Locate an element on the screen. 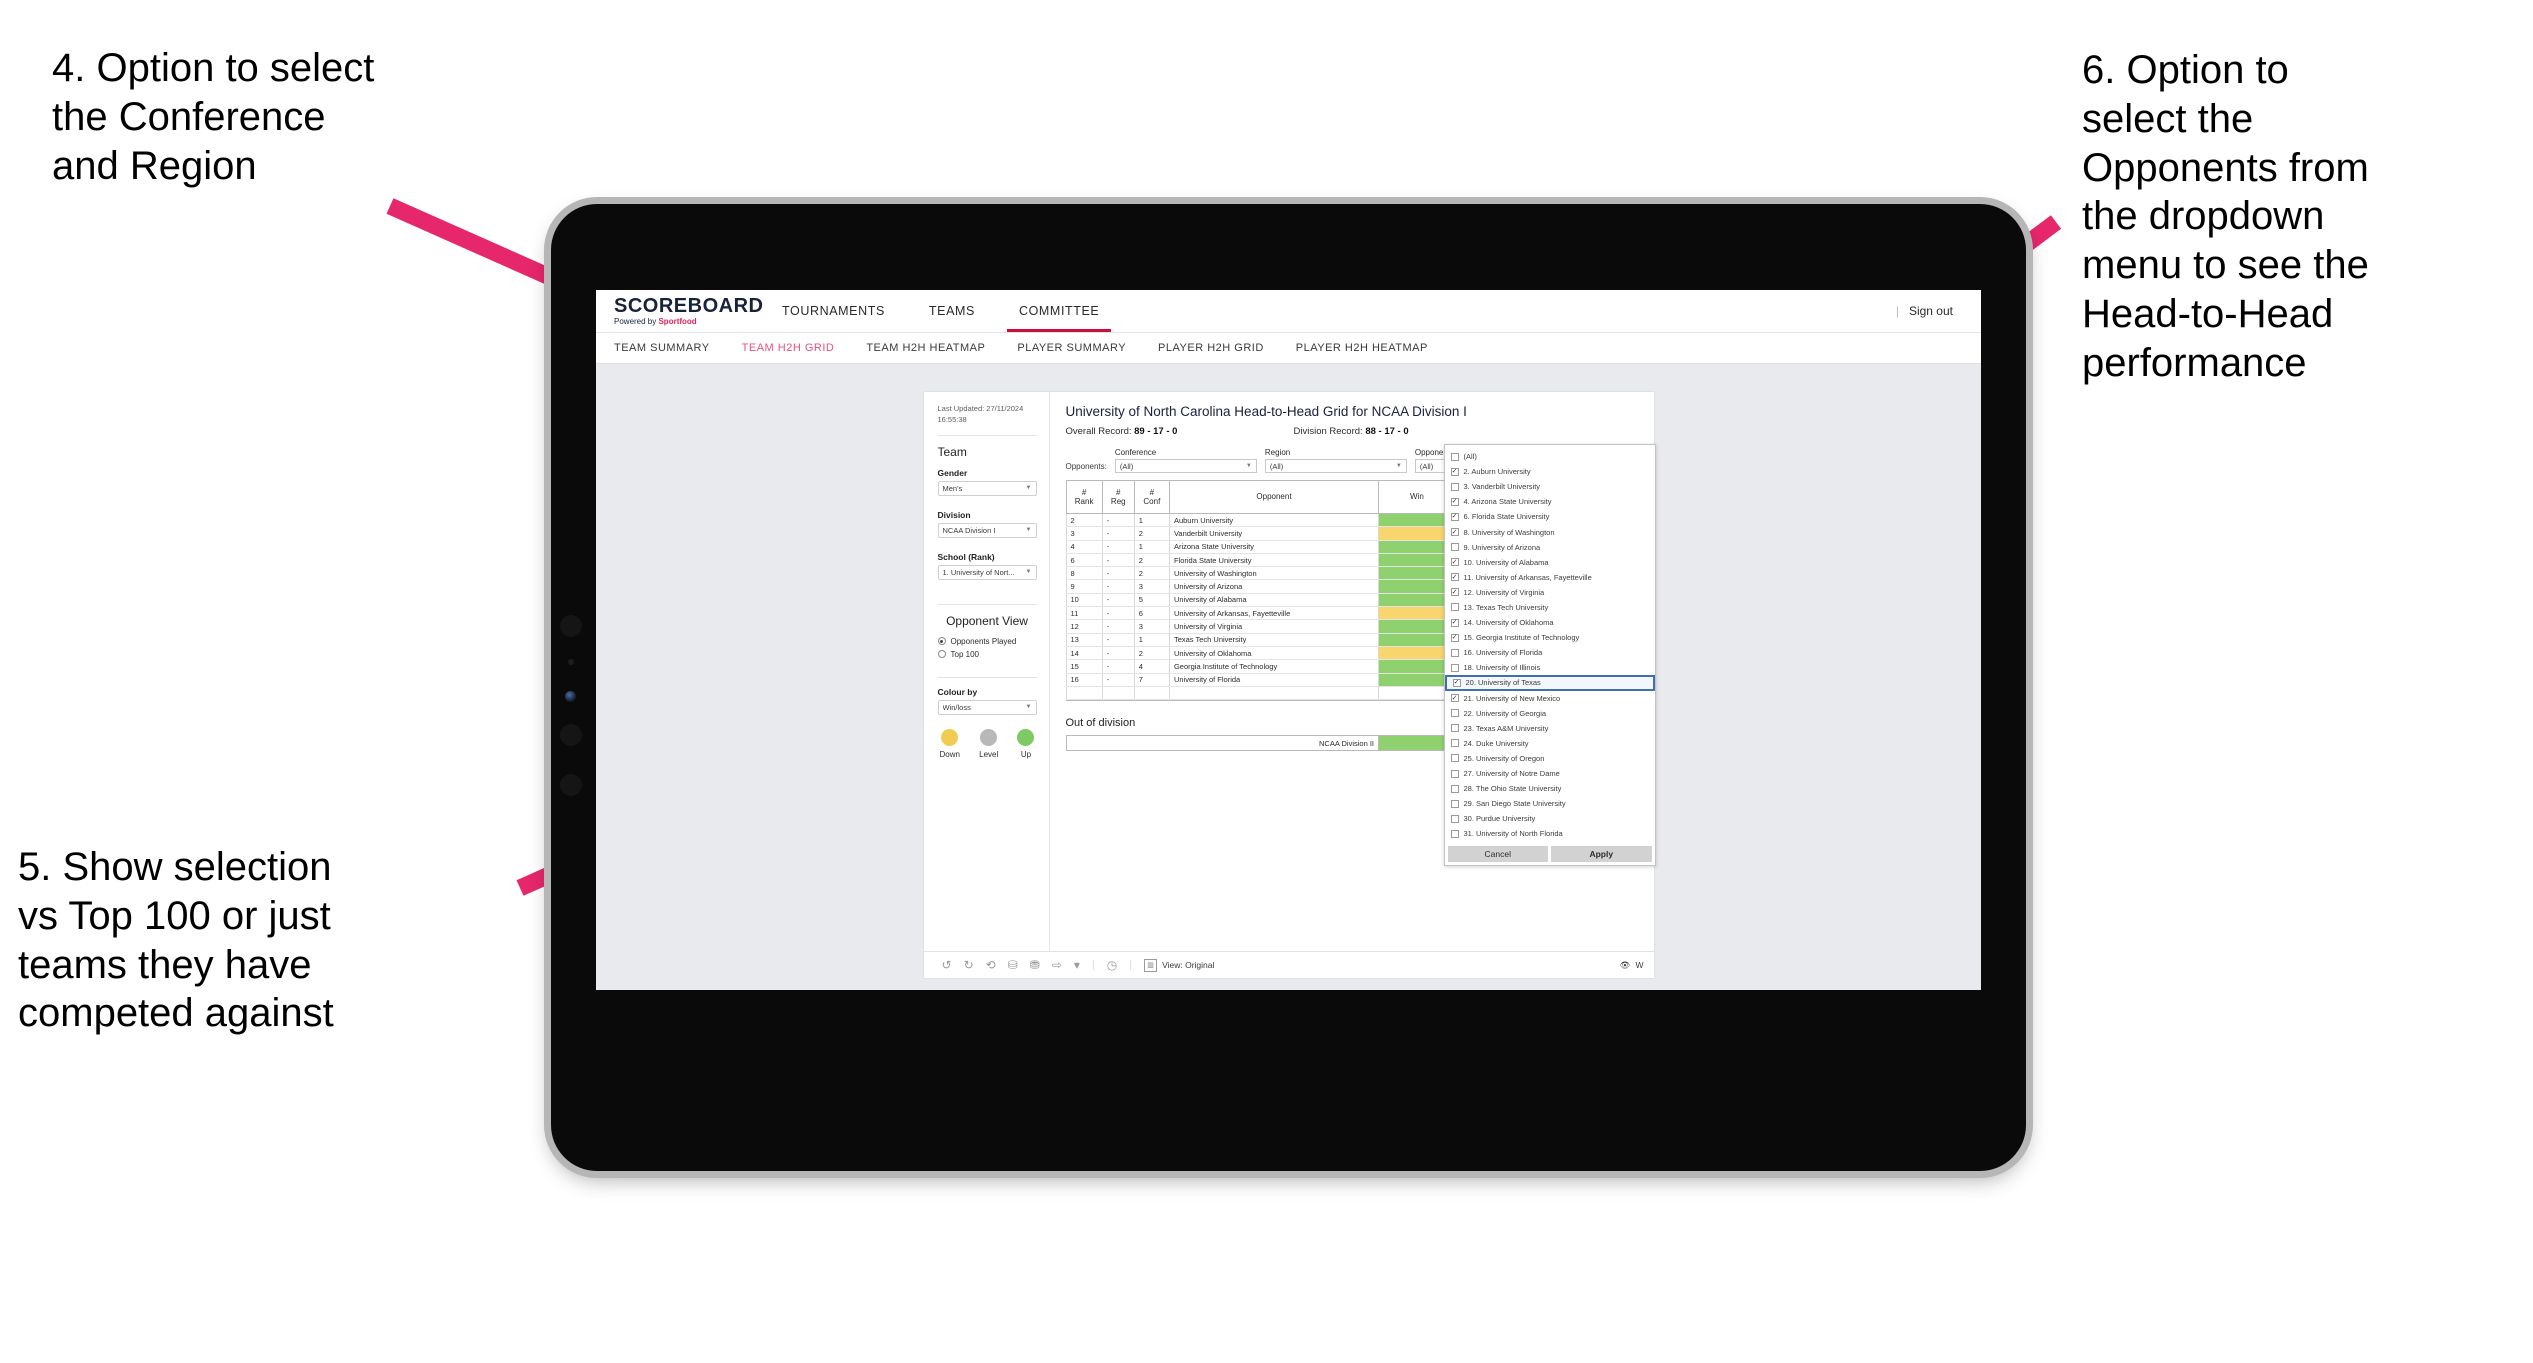 This screenshot has width=2533, height=1363. dropdown-item: ✓ 8. University of Washington is located at coordinates (1550, 531).